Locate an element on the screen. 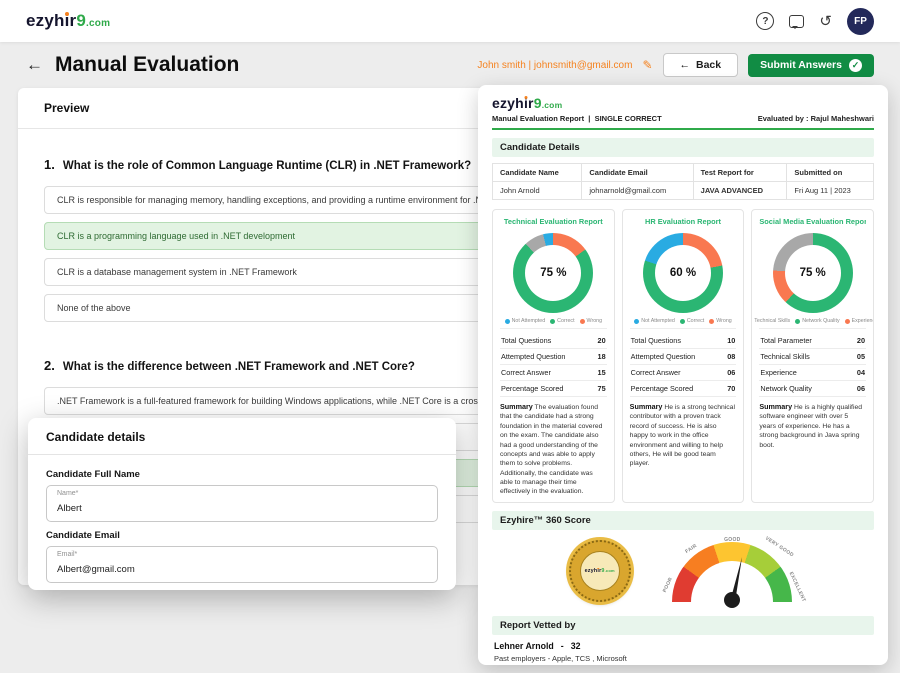 The image size is (900, 673). stat-value: 15 is located at coordinates (601, 372).